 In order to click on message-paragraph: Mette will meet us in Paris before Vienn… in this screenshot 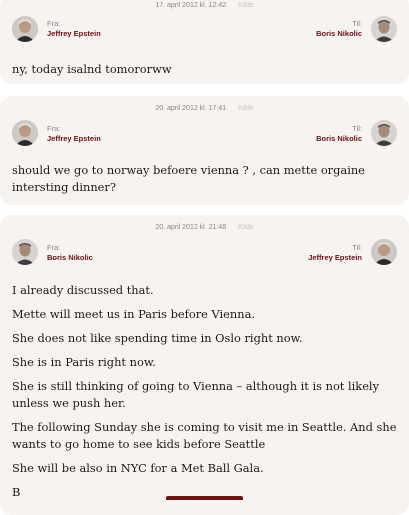, I will do `click(134, 314)`.